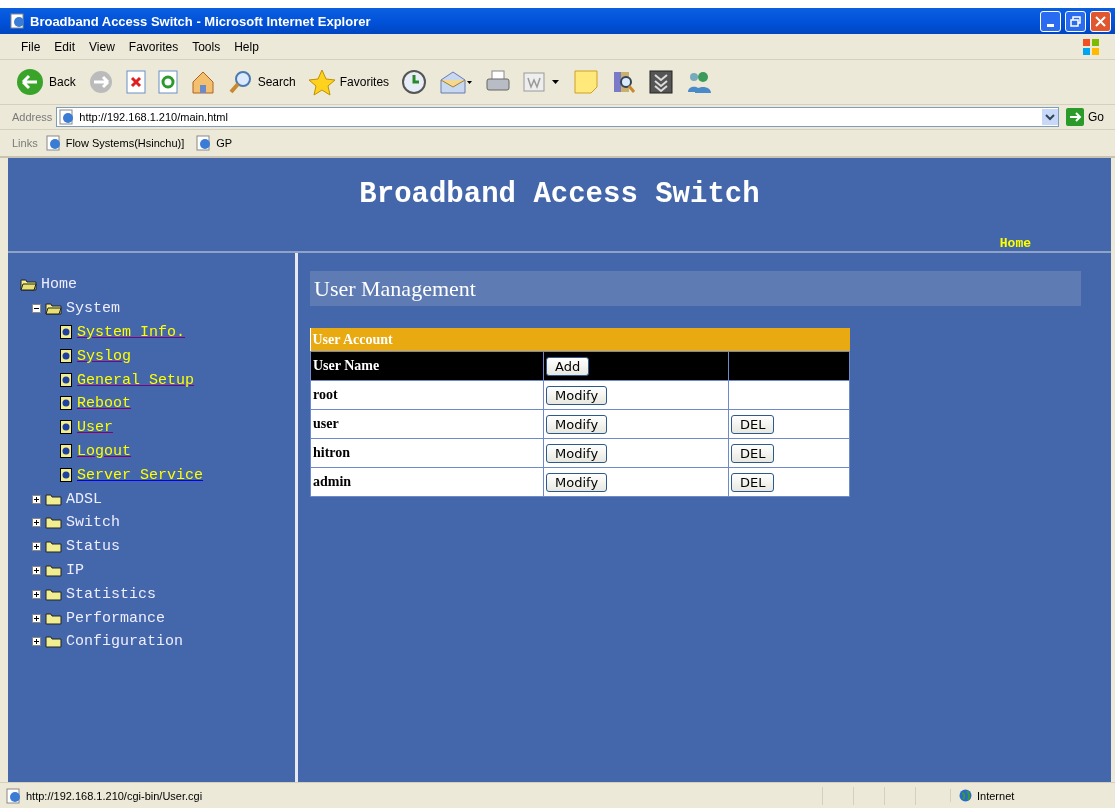  What do you see at coordinates (75, 570) in the screenshot?
I see `tree-folder-label: IP` at bounding box center [75, 570].